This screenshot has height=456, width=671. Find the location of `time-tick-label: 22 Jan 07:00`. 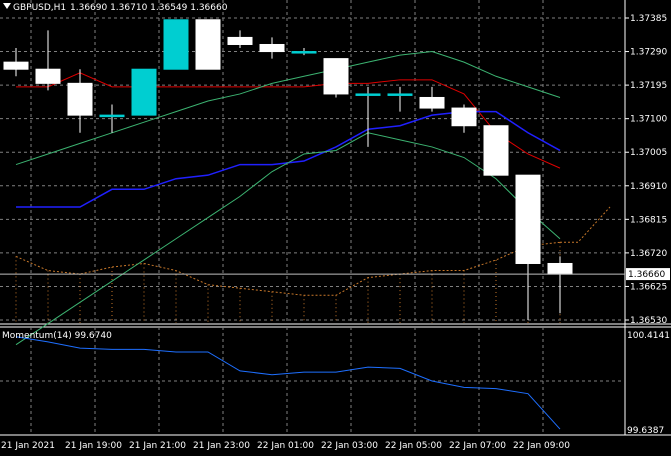

time-tick-label: 22 Jan 07:00 is located at coordinates (477, 446).